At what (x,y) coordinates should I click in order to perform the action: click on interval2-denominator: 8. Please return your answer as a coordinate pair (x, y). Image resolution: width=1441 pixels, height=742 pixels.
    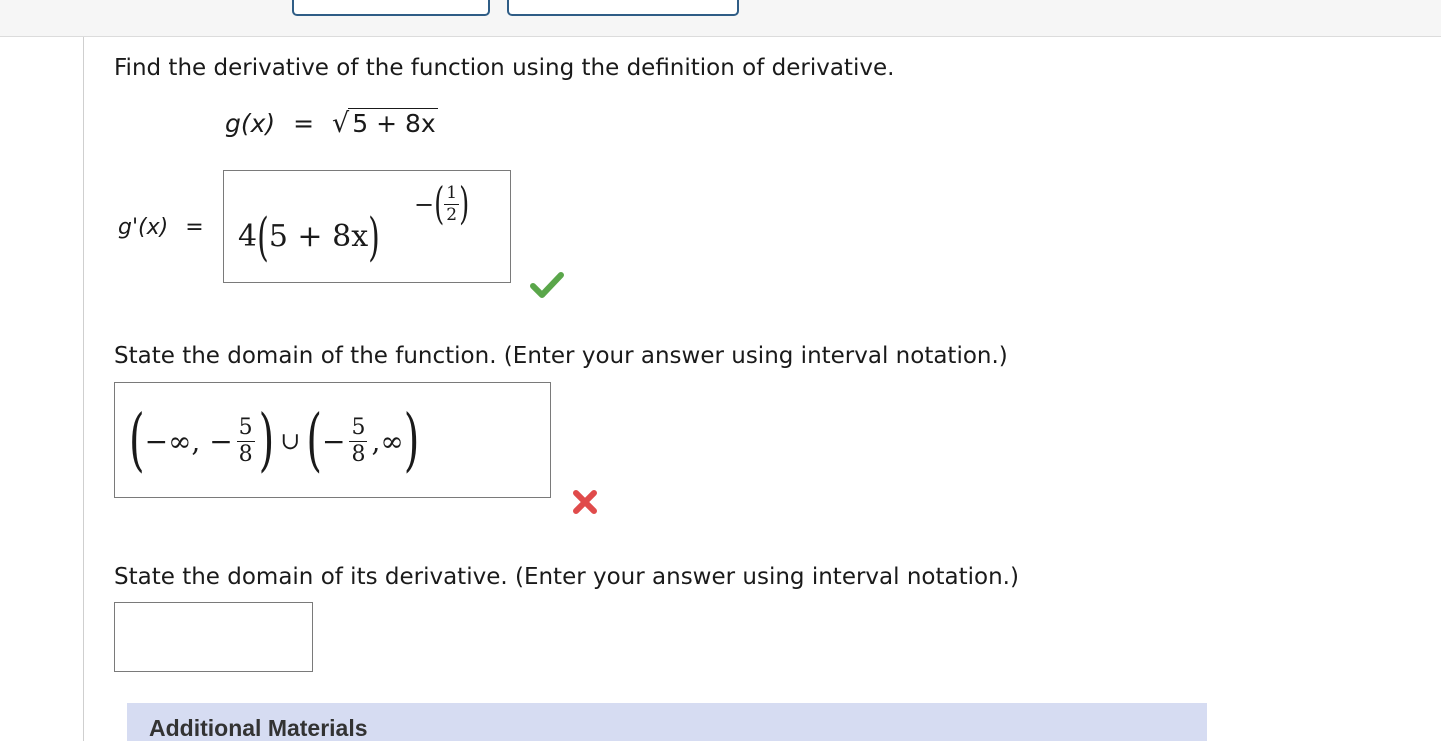
    Looking at the image, I should click on (358, 454).